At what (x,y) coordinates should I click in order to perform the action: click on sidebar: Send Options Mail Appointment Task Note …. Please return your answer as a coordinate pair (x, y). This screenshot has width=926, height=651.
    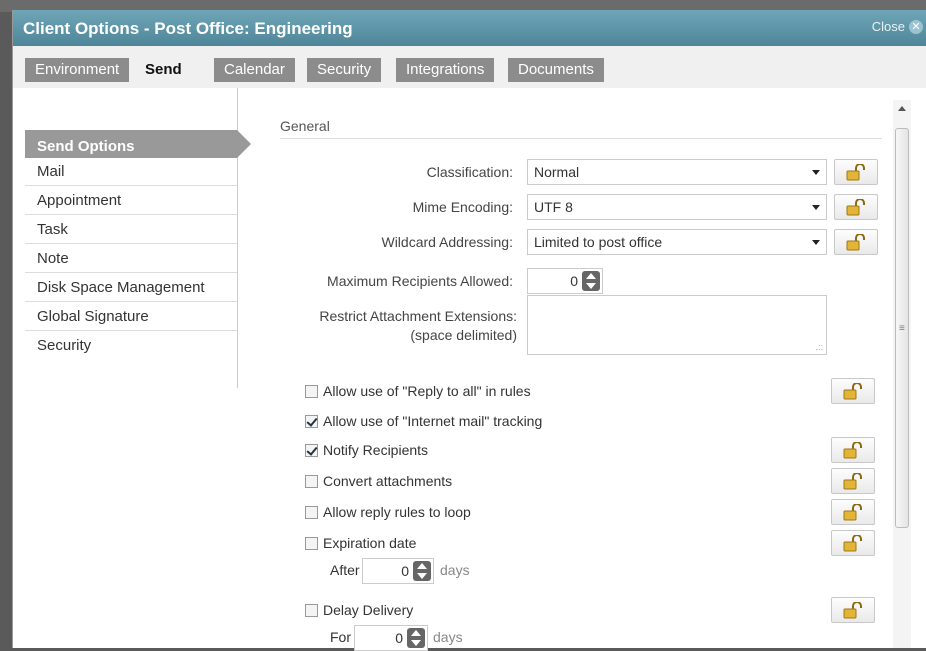
    Looking at the image, I should click on (138, 238).